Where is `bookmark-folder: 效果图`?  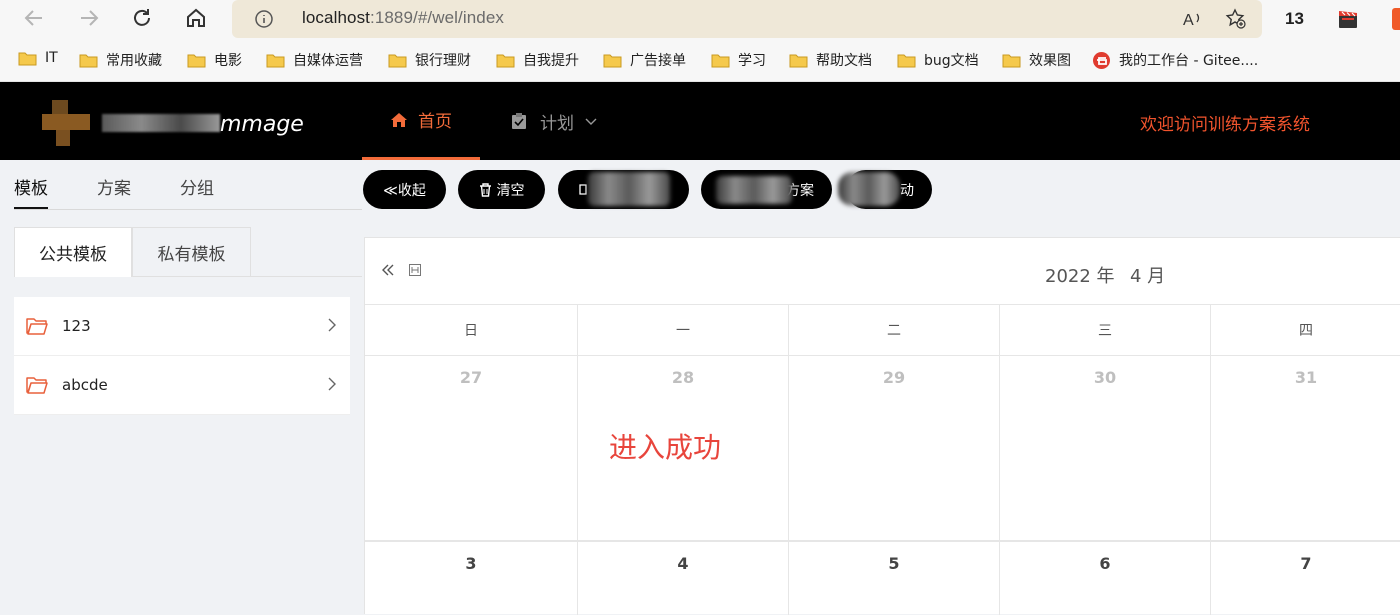 bookmark-folder: 效果图 is located at coordinates (1036, 60).